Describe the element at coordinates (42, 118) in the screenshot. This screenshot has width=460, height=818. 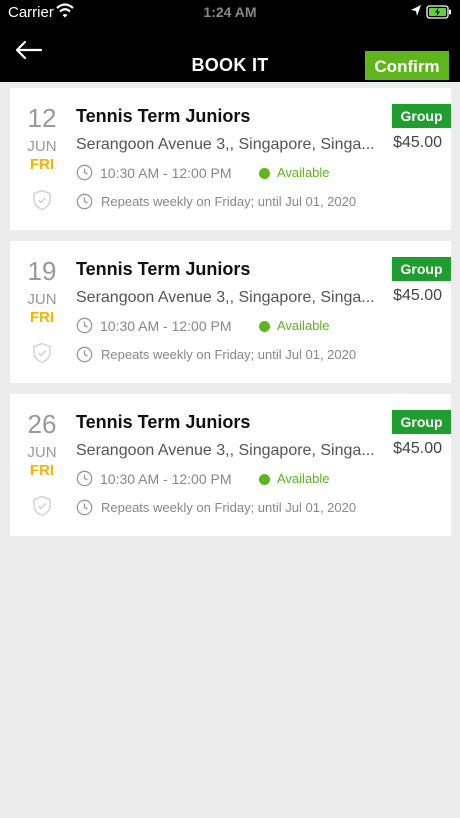
I see `date-day: 12` at that location.